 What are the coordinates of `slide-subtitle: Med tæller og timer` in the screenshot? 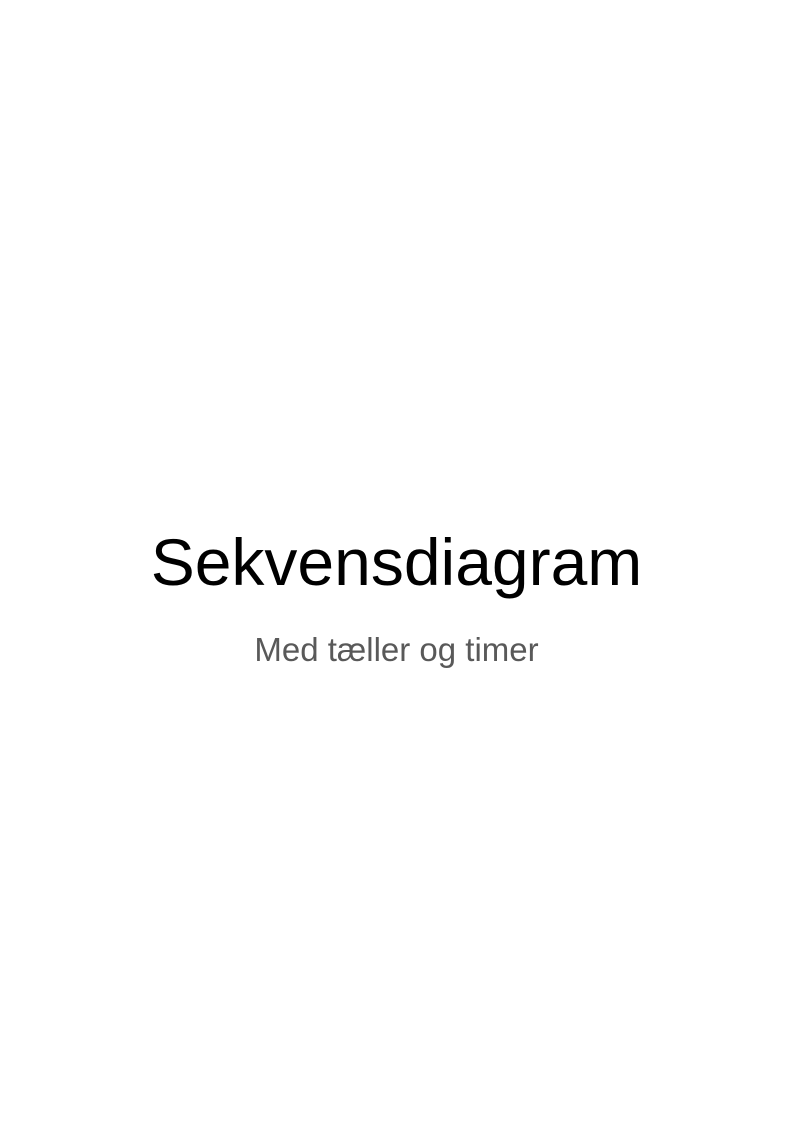 It's located at (396, 649).